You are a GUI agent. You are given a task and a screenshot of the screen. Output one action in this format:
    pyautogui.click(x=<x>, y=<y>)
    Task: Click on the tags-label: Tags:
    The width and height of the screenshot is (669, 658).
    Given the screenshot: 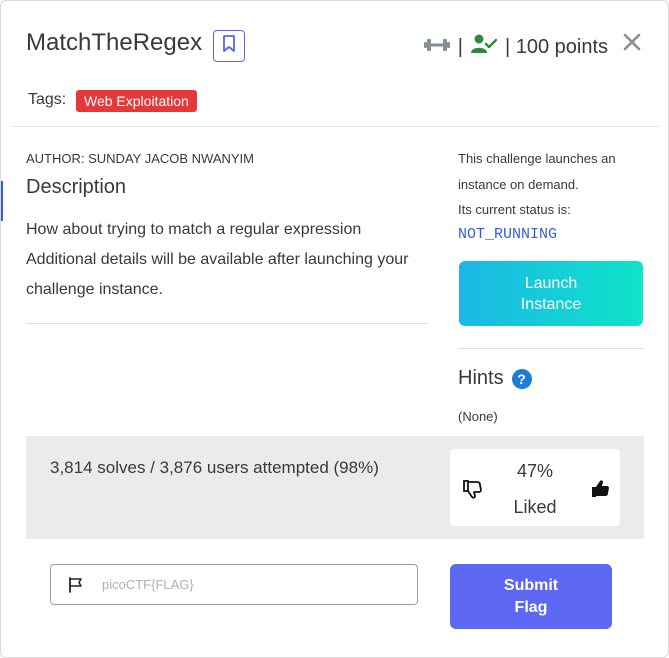 What is the action you would take?
    pyautogui.click(x=47, y=99)
    